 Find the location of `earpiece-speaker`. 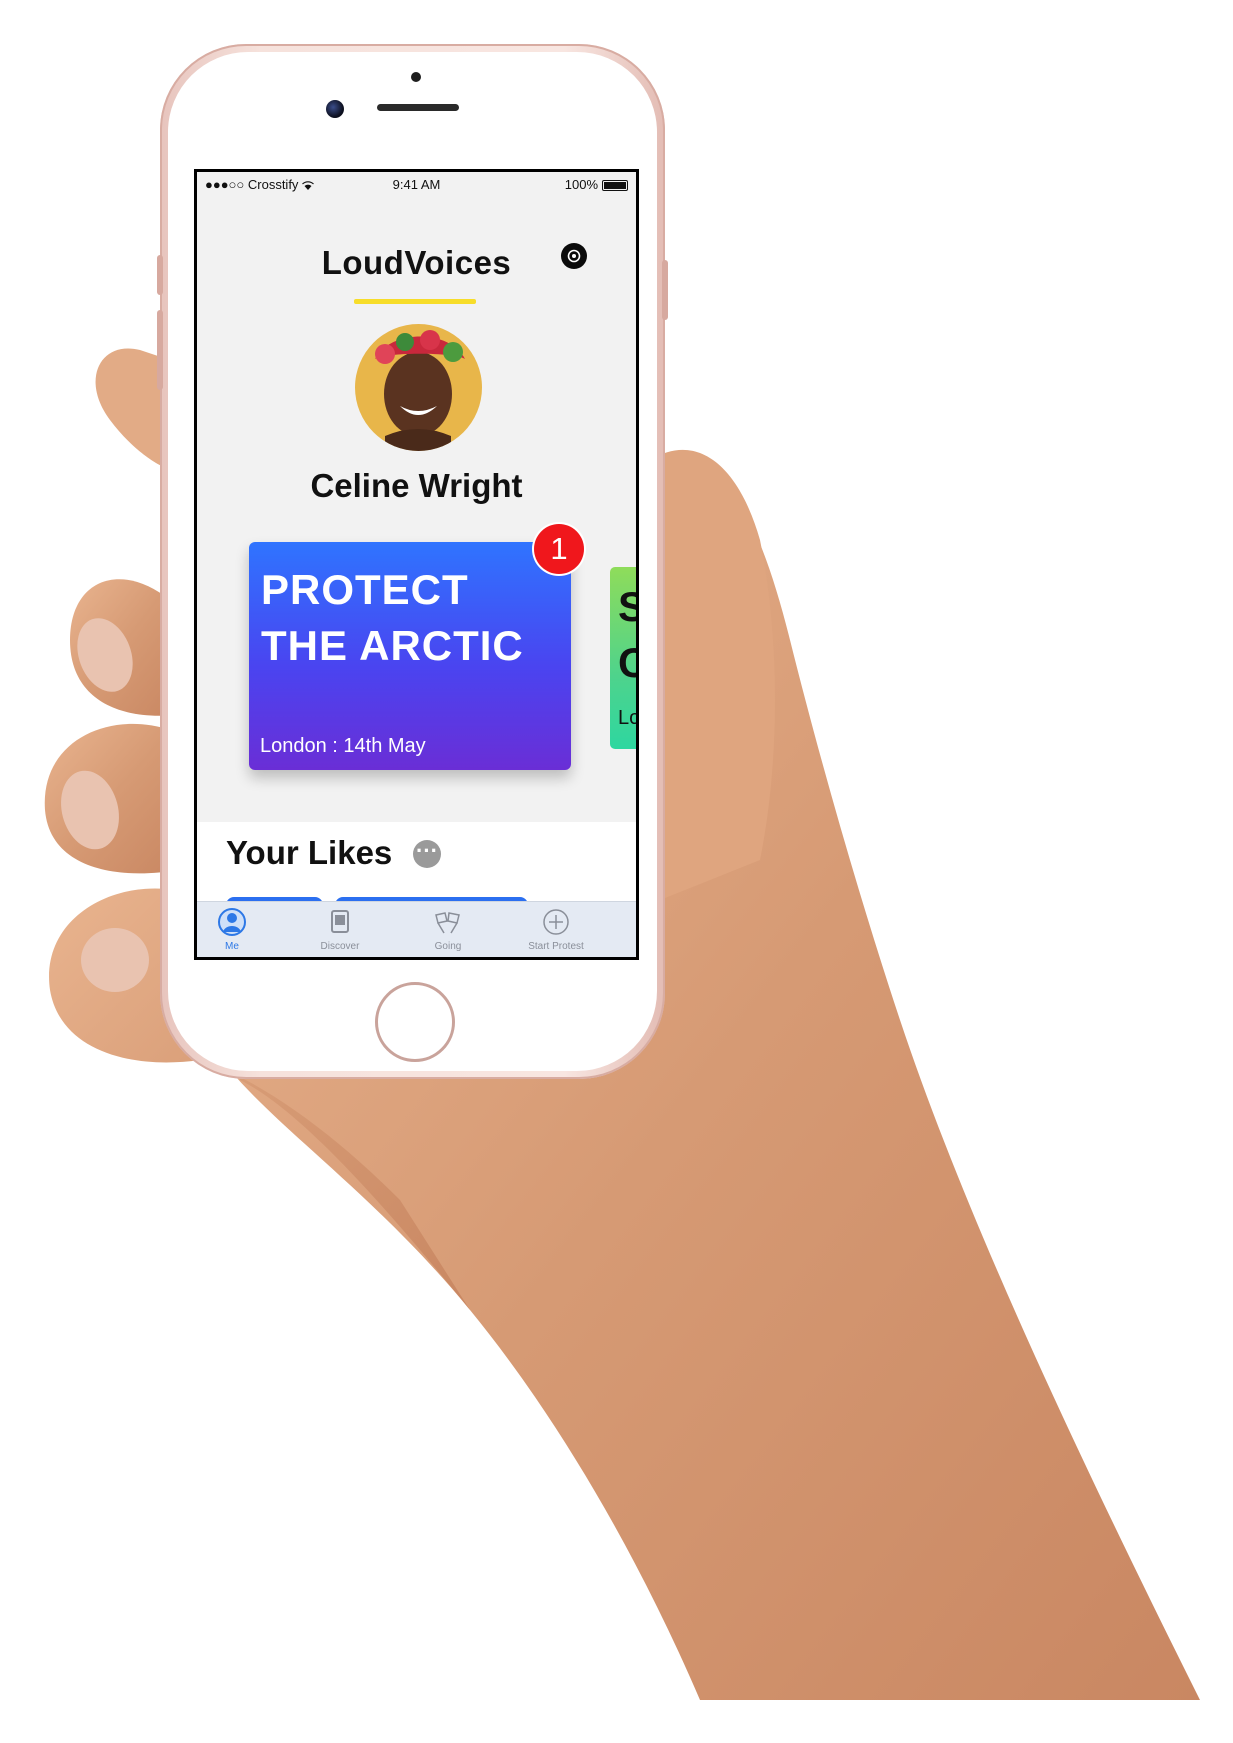

earpiece-speaker is located at coordinates (418, 107).